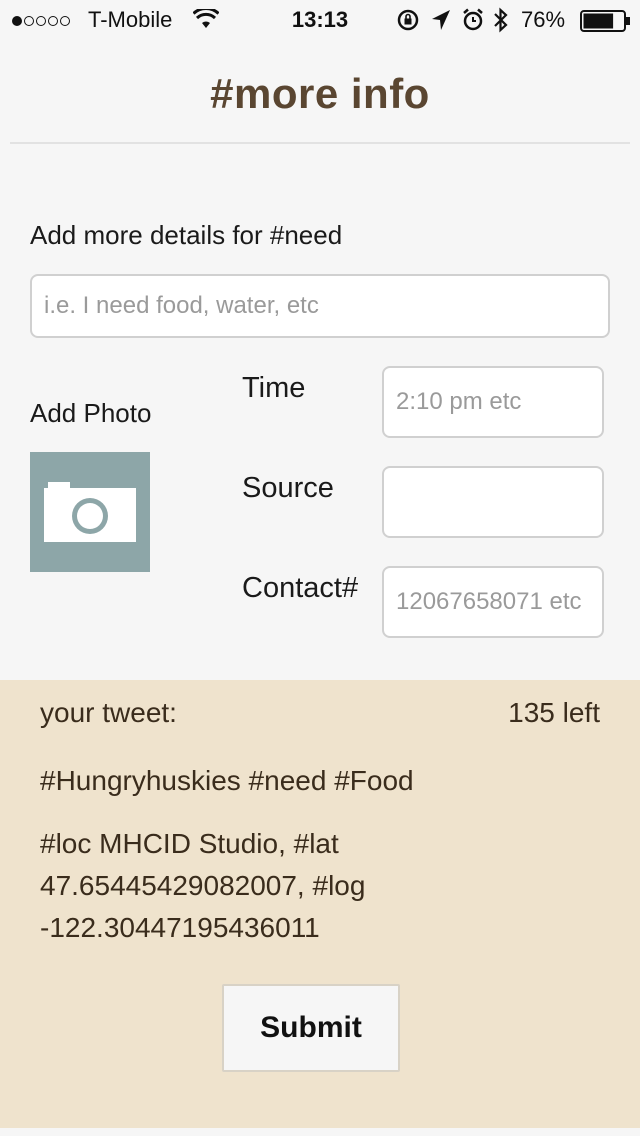 The height and width of the screenshot is (1136, 640). I want to click on add-photo-button, so click(90, 512).